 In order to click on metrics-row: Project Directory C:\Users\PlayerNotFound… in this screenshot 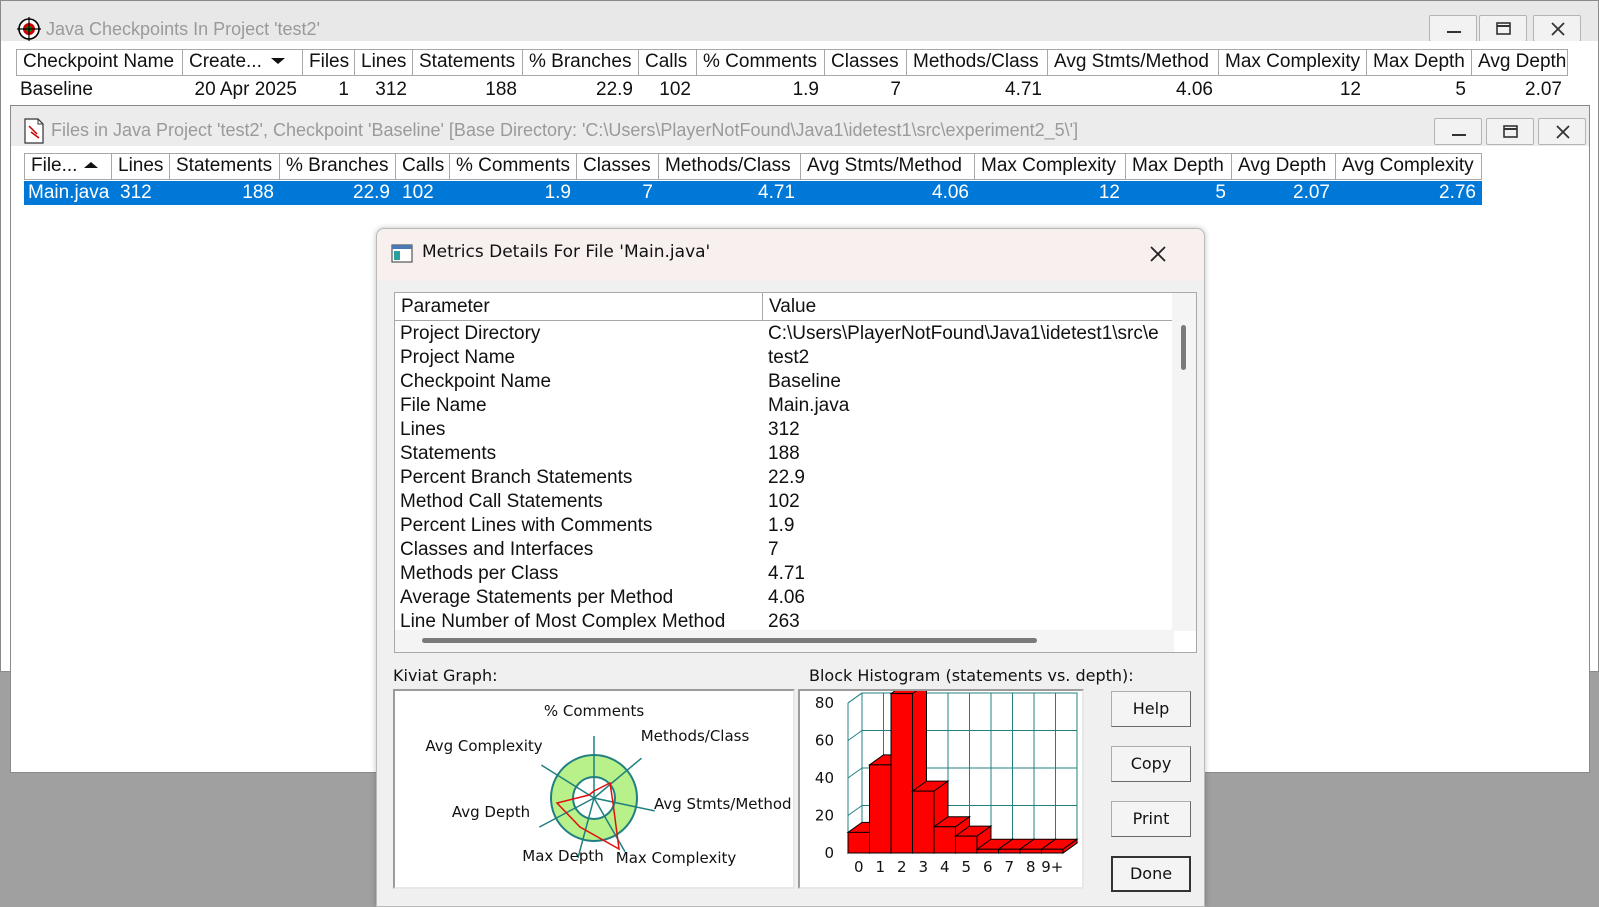, I will do `click(785, 333)`.